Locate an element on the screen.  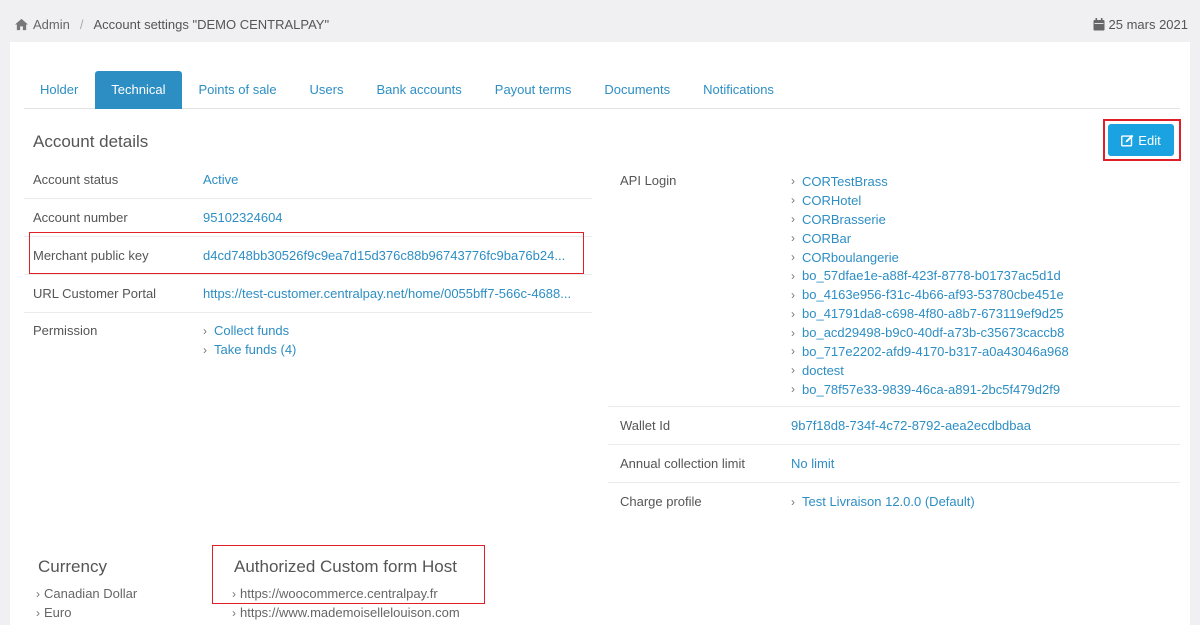
annual-collection-limit-value: No limit is located at coordinates (812, 463).